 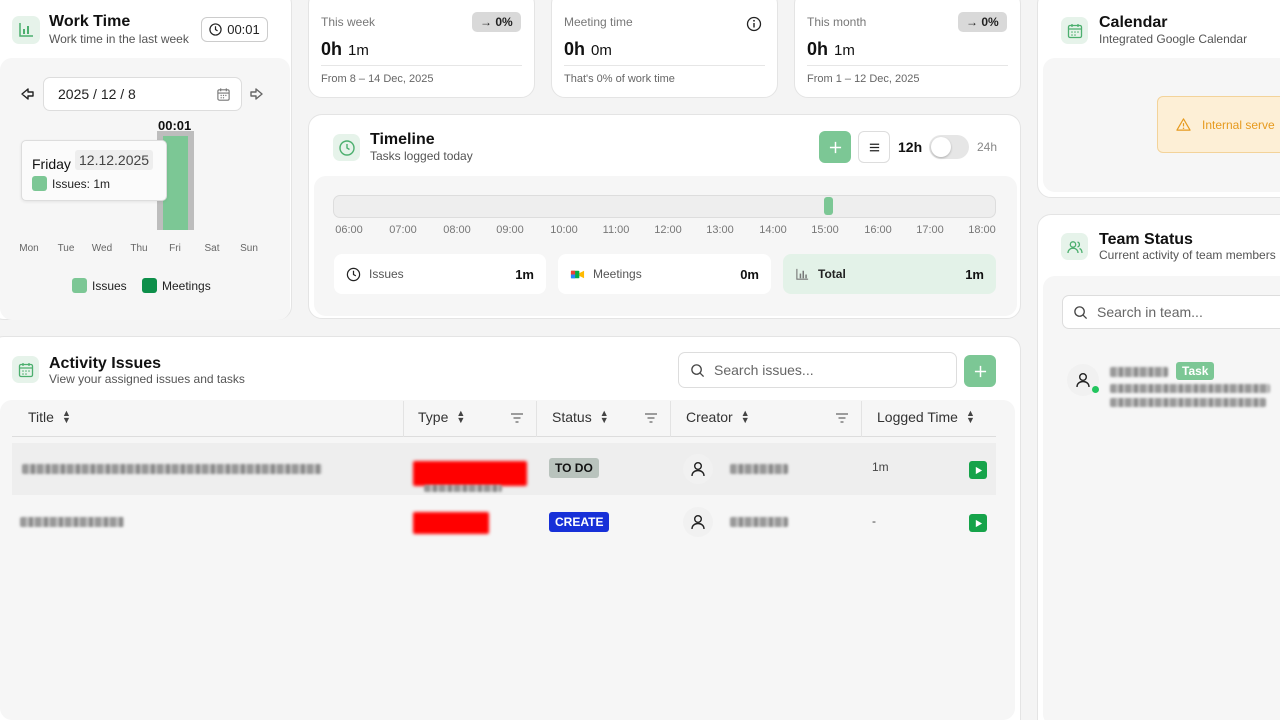 What do you see at coordinates (863, 79) in the screenshot?
I see `stat-this-month-footer: From 1 – 12 Dec, 2025` at bounding box center [863, 79].